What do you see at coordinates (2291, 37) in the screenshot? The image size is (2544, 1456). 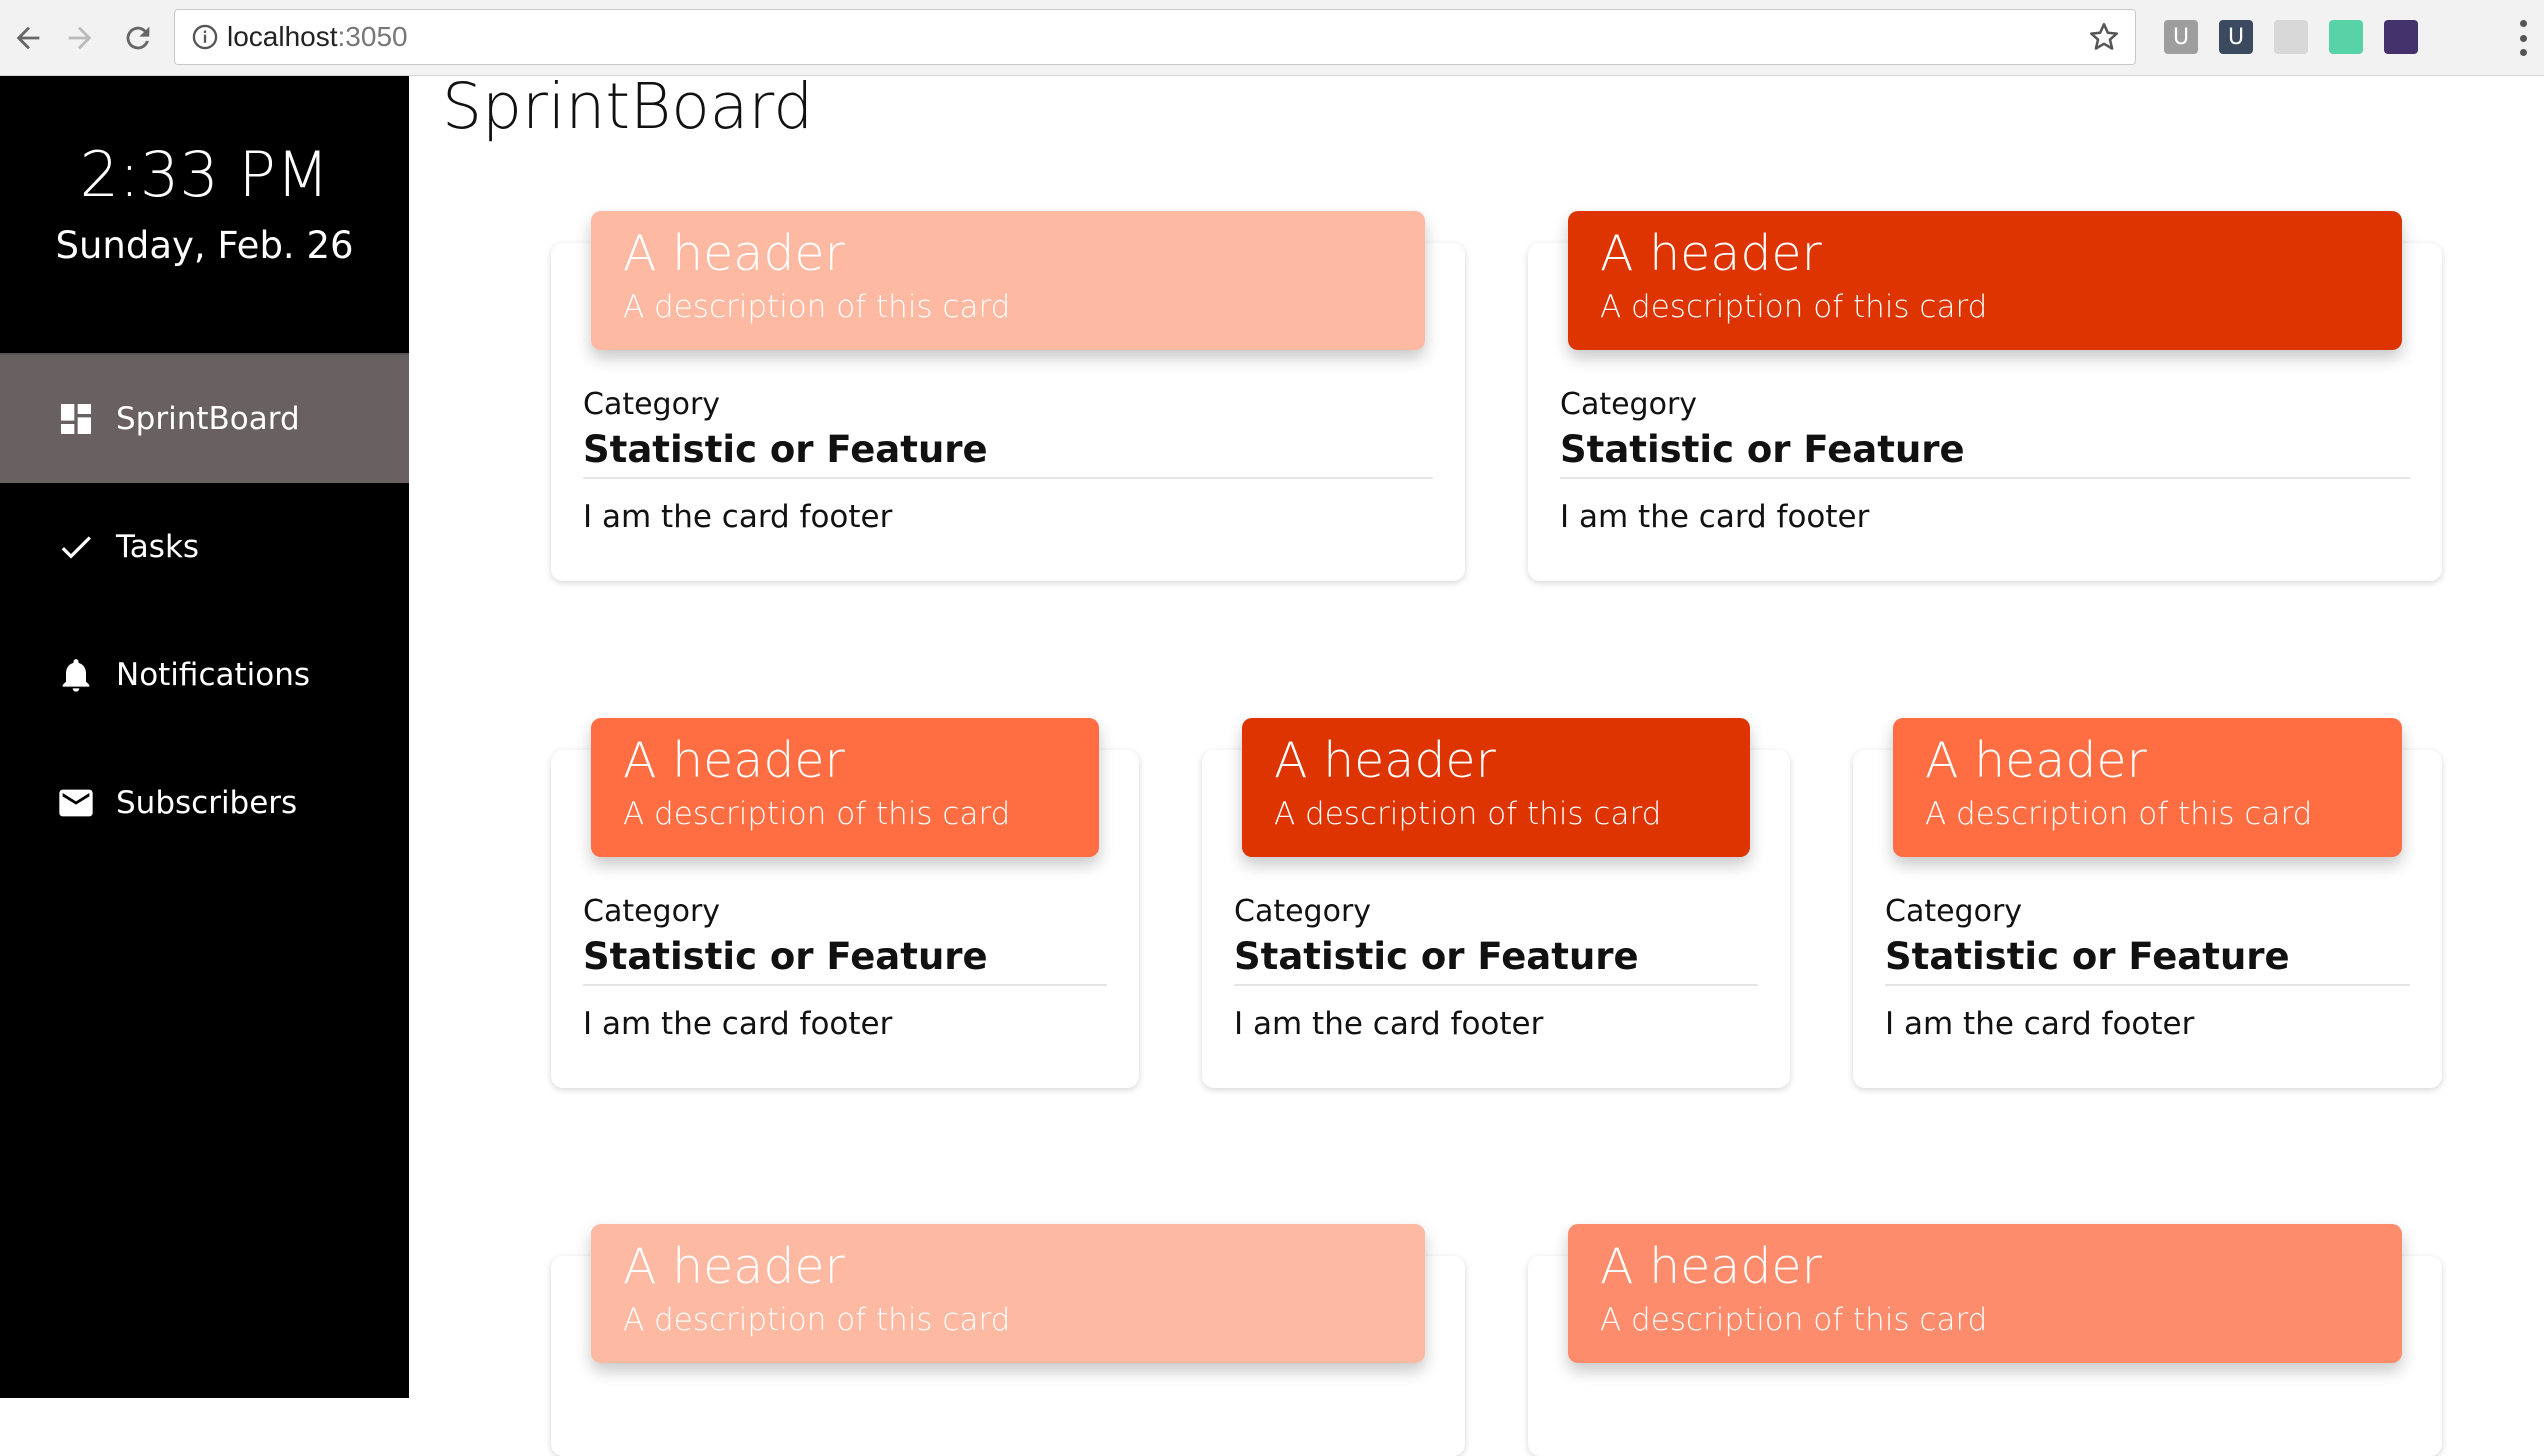 I see `react-extension-icon` at bounding box center [2291, 37].